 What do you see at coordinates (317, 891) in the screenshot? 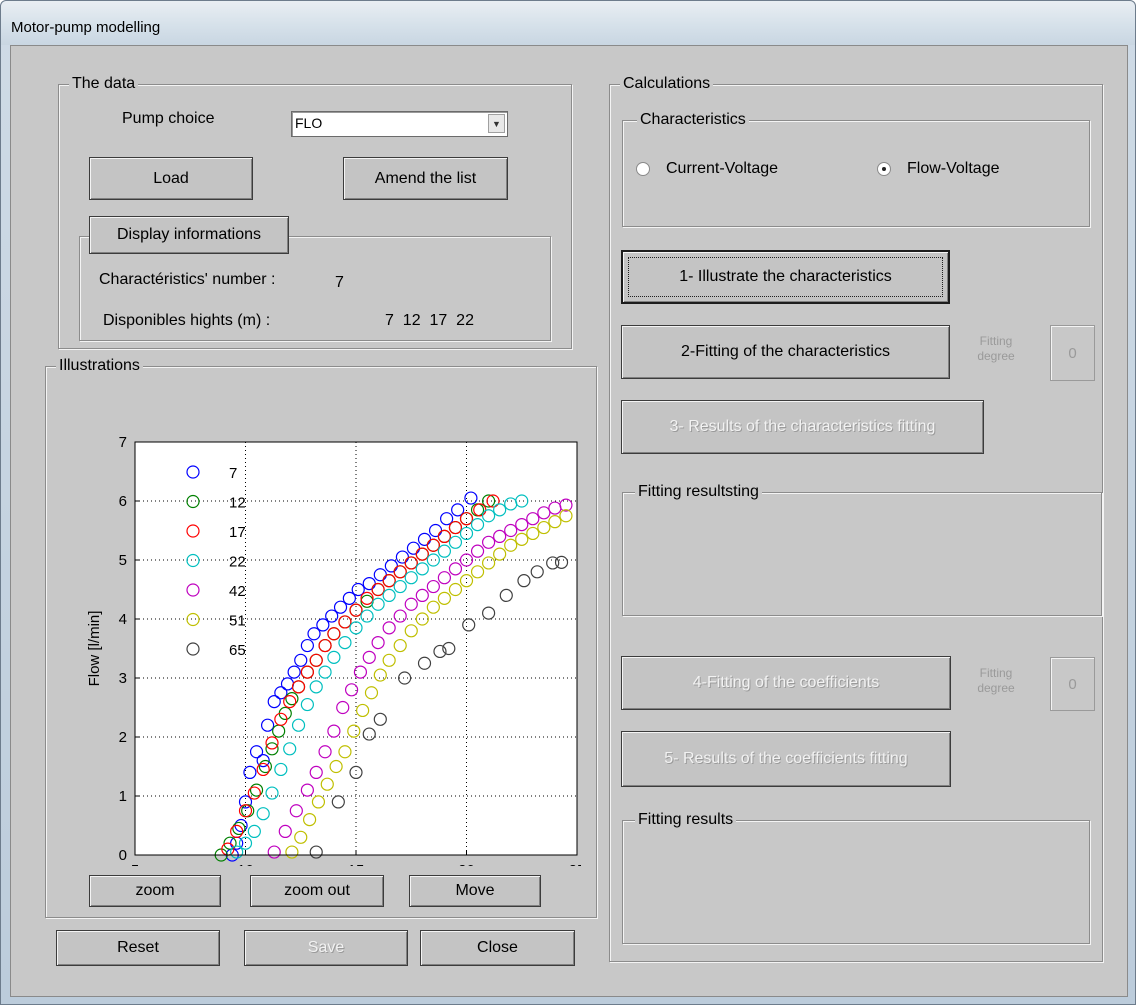
I see `zoom-out-button: zoom out` at bounding box center [317, 891].